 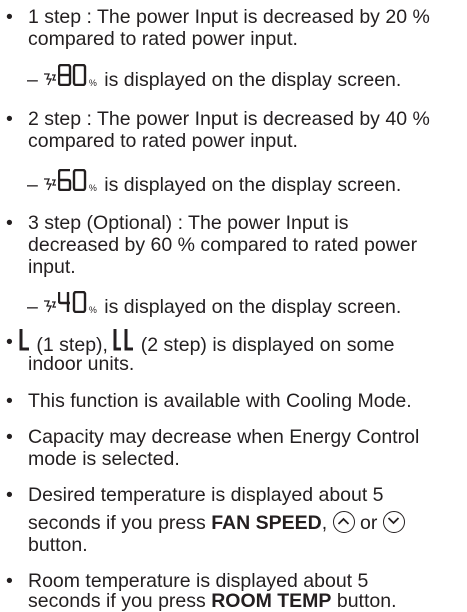 I want to click on step-indicator-line2: indoor units., so click(x=81, y=364).